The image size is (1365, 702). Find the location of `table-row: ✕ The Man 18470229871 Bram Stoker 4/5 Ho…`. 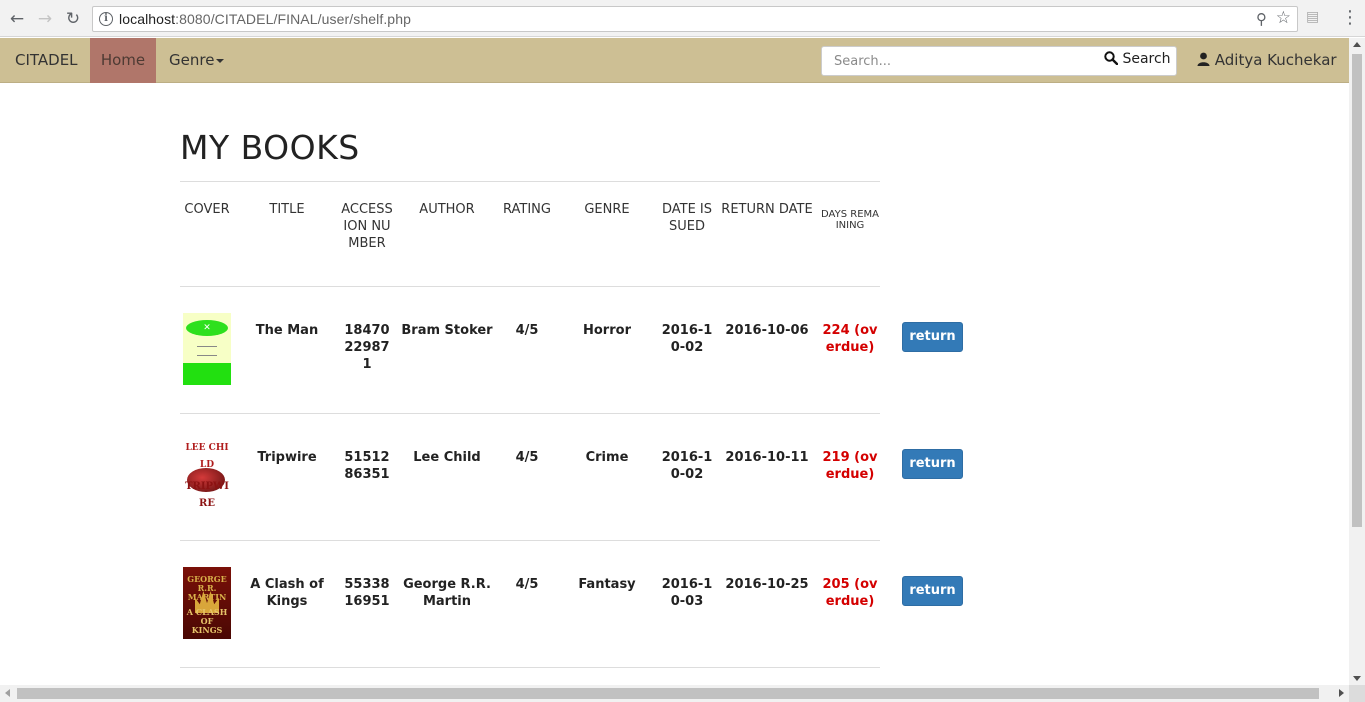

table-row: ✕ The Man 18470229871 Bram Stoker 4/5 Ho… is located at coordinates (530, 350).